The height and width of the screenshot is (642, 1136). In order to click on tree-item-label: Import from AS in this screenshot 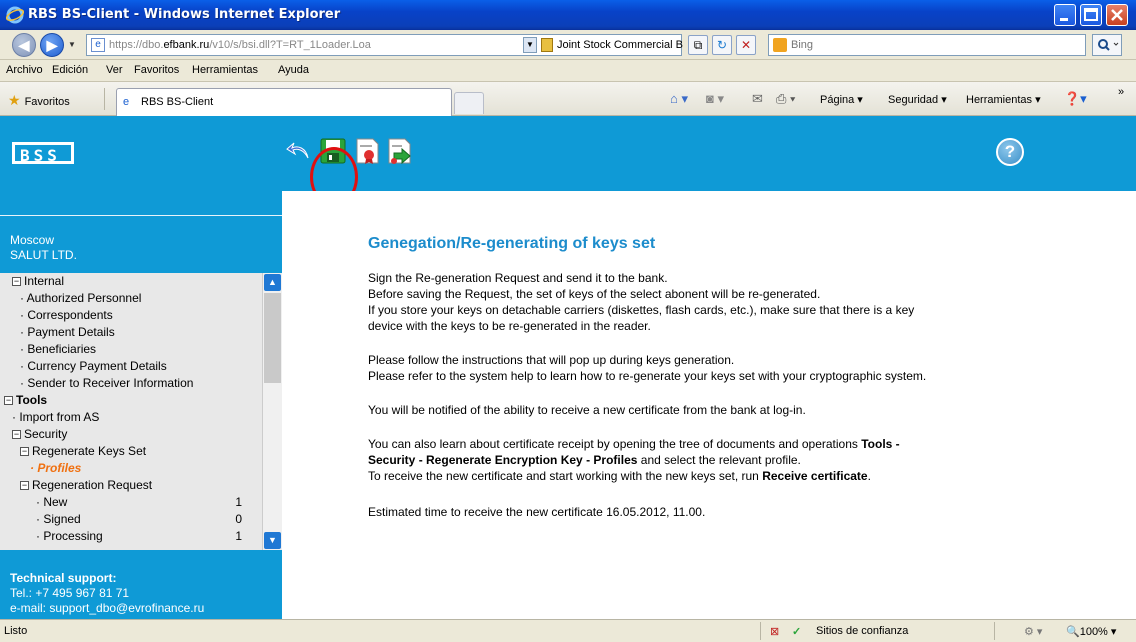, I will do `click(59, 417)`.